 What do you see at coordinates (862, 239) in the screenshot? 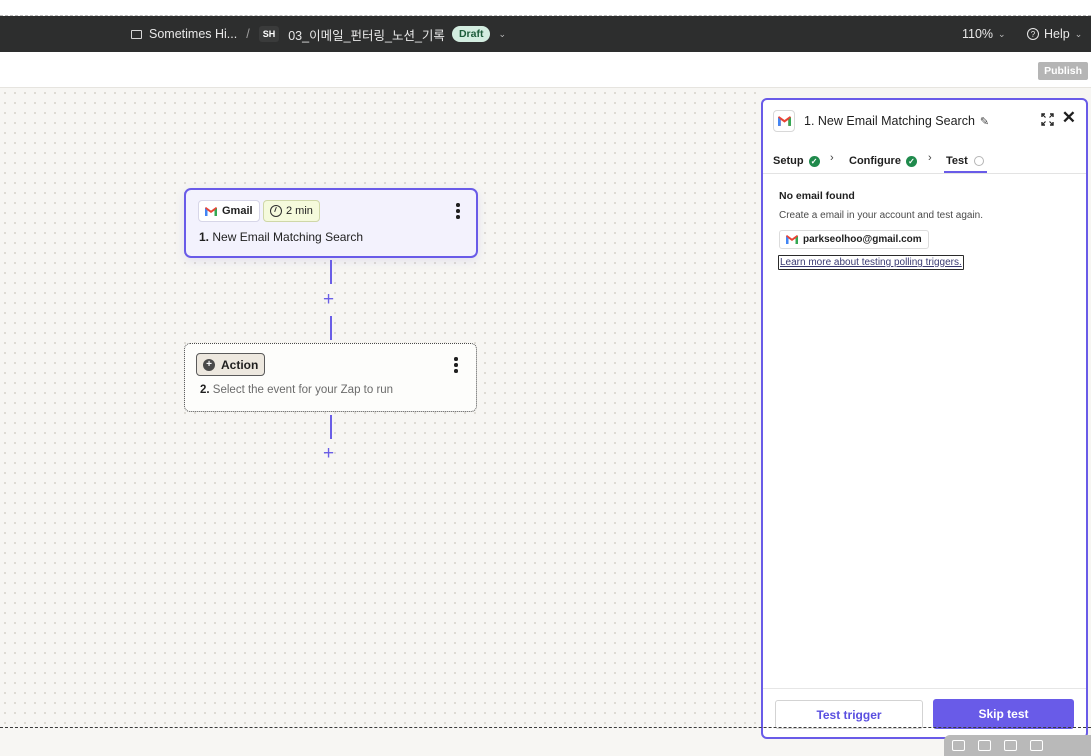
I see `account-email: parkseolhoo@gmail.com` at bounding box center [862, 239].